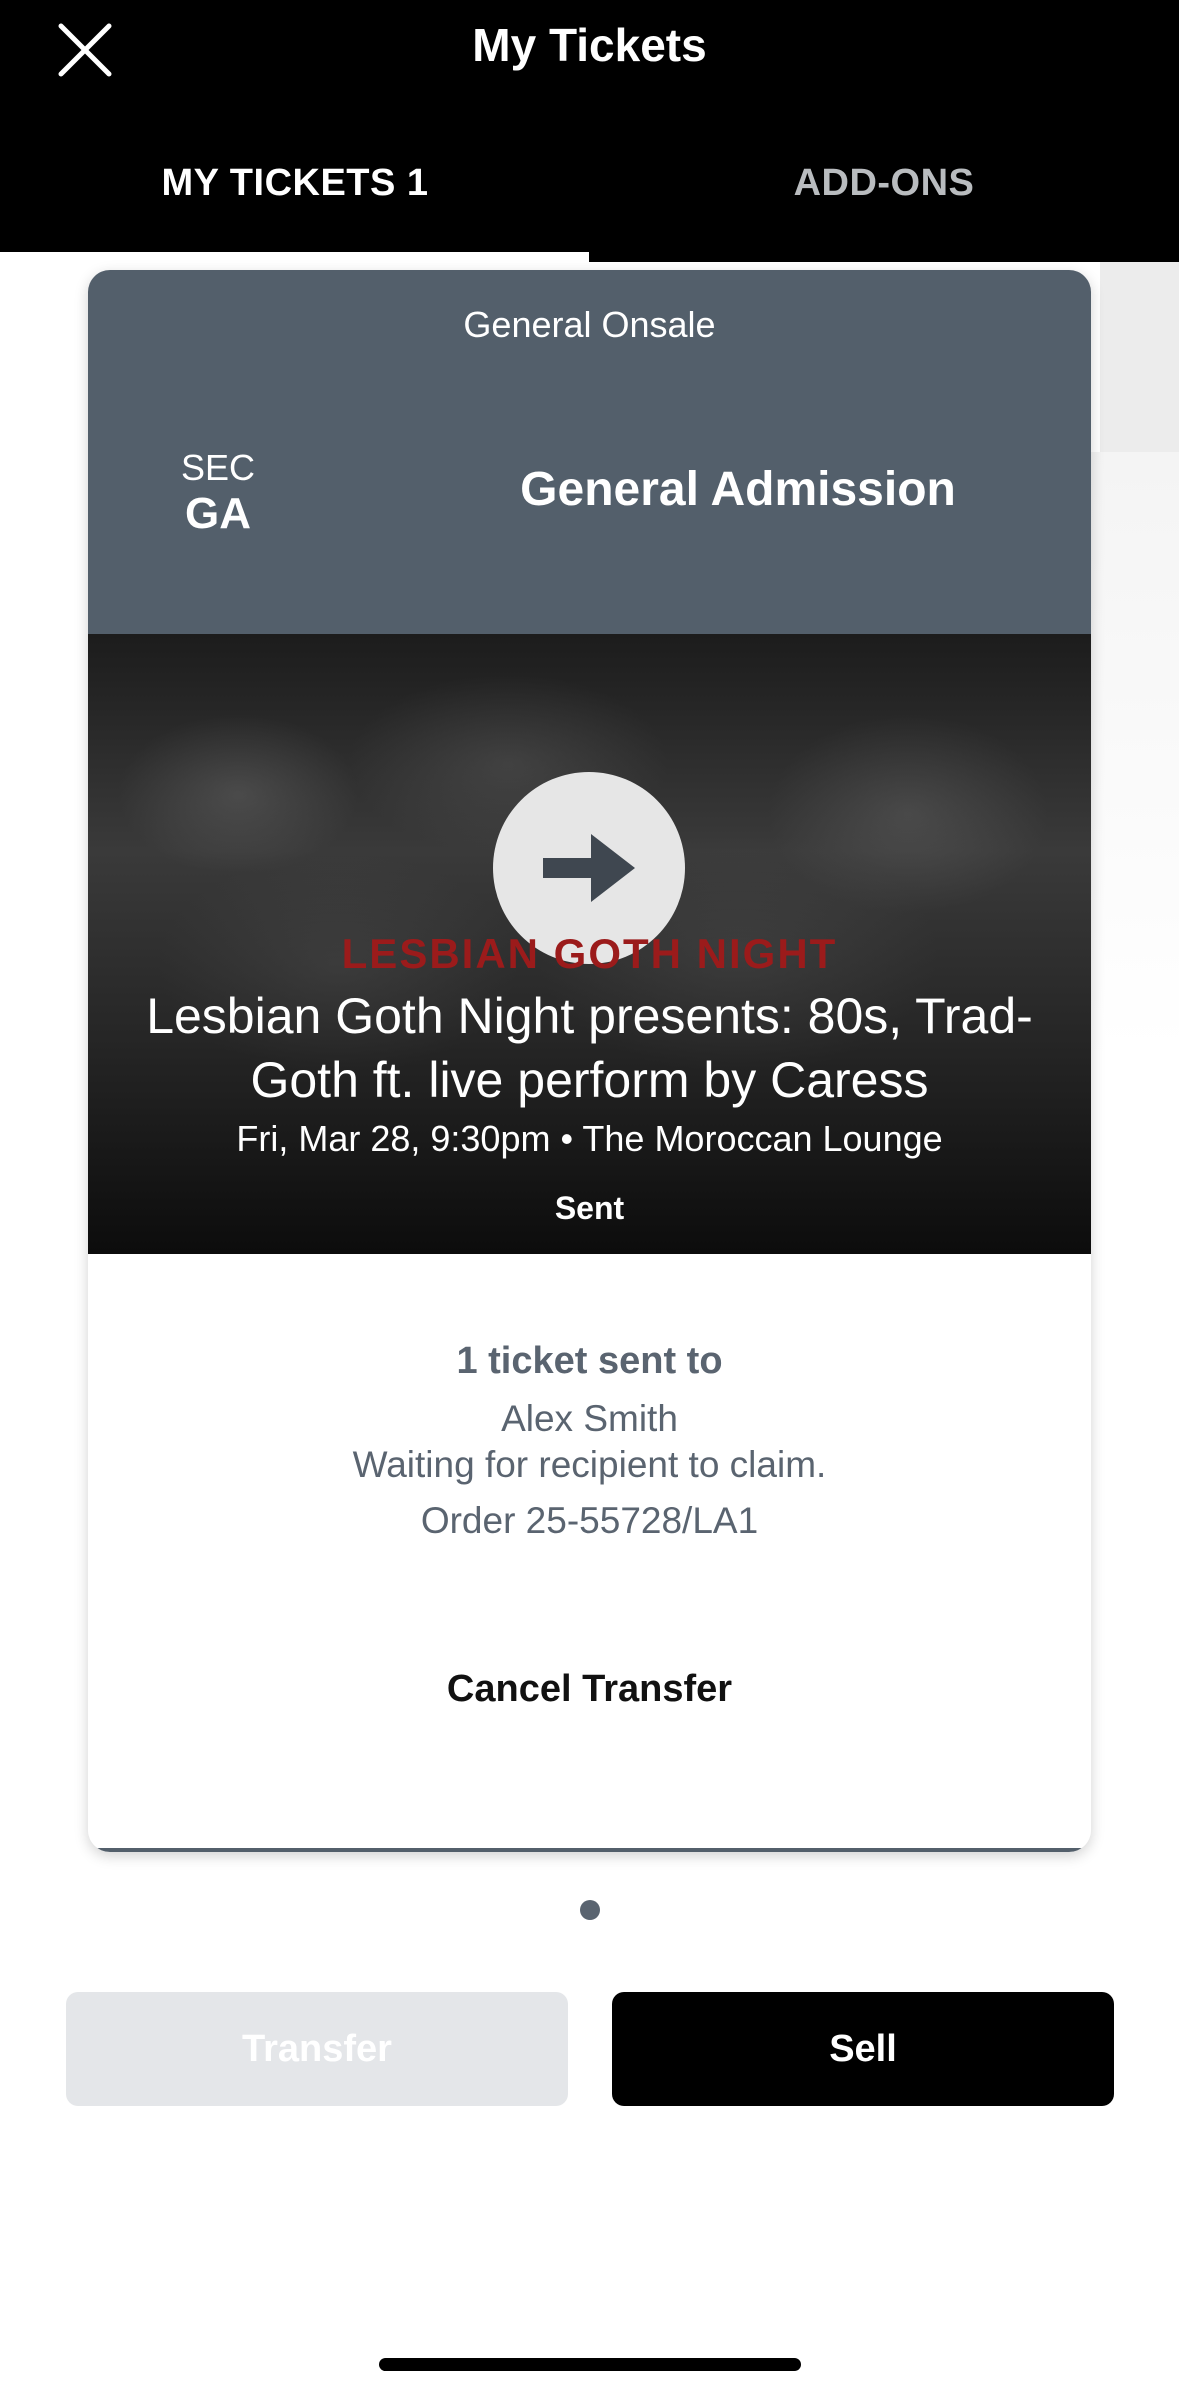 Image resolution: width=1179 pixels, height=2396 pixels. I want to click on active-tab-indicator, so click(294, 257).